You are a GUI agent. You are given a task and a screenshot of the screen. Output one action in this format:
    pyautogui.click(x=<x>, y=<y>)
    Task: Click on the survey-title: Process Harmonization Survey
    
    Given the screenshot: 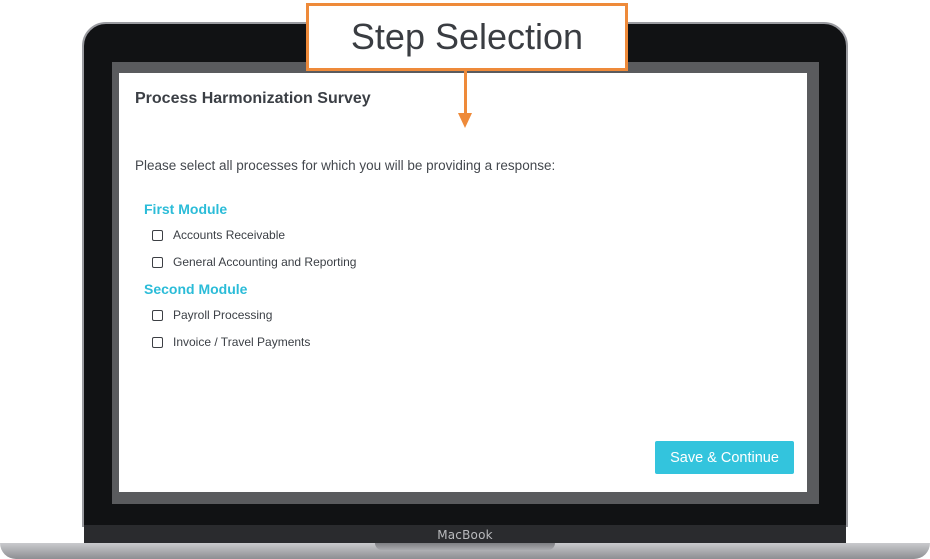 What is the action you would take?
    pyautogui.click(x=253, y=98)
    